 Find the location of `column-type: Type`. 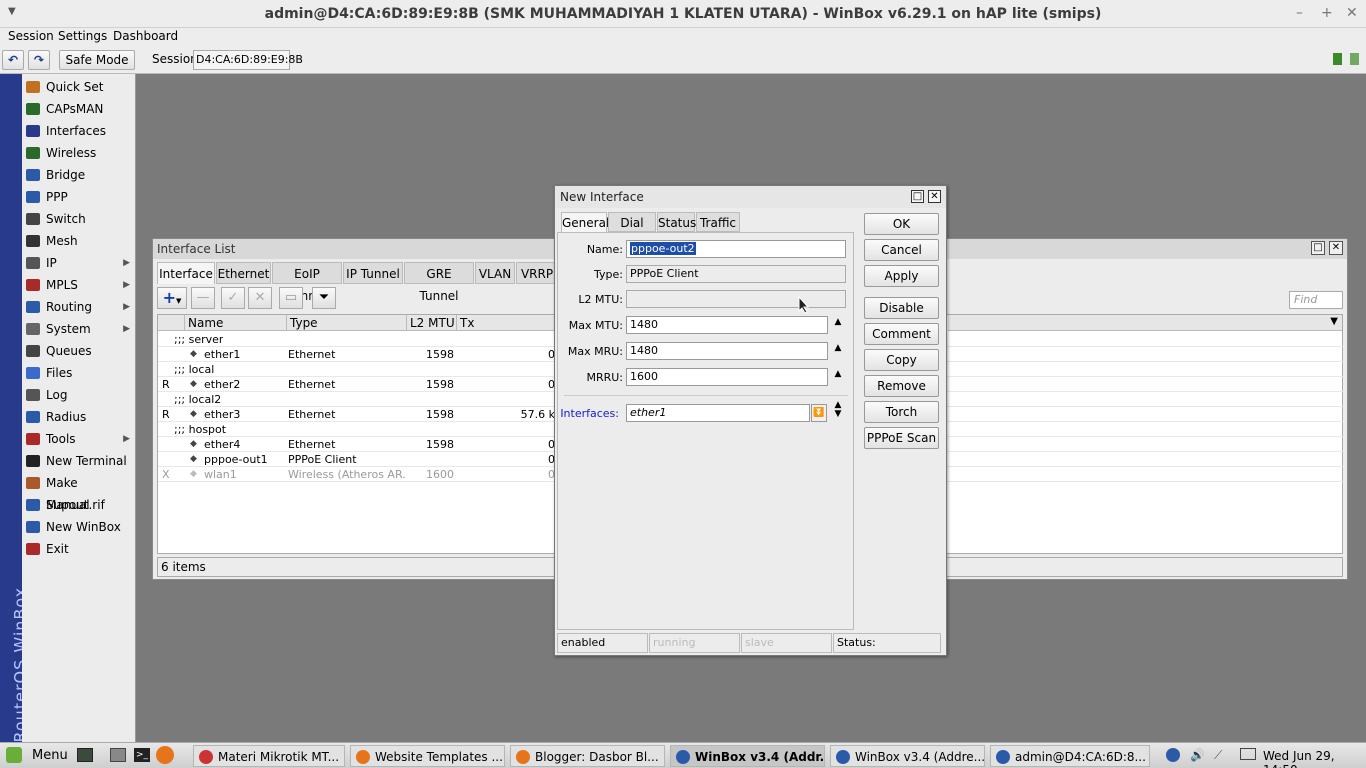

column-type: Type is located at coordinates (347, 323).